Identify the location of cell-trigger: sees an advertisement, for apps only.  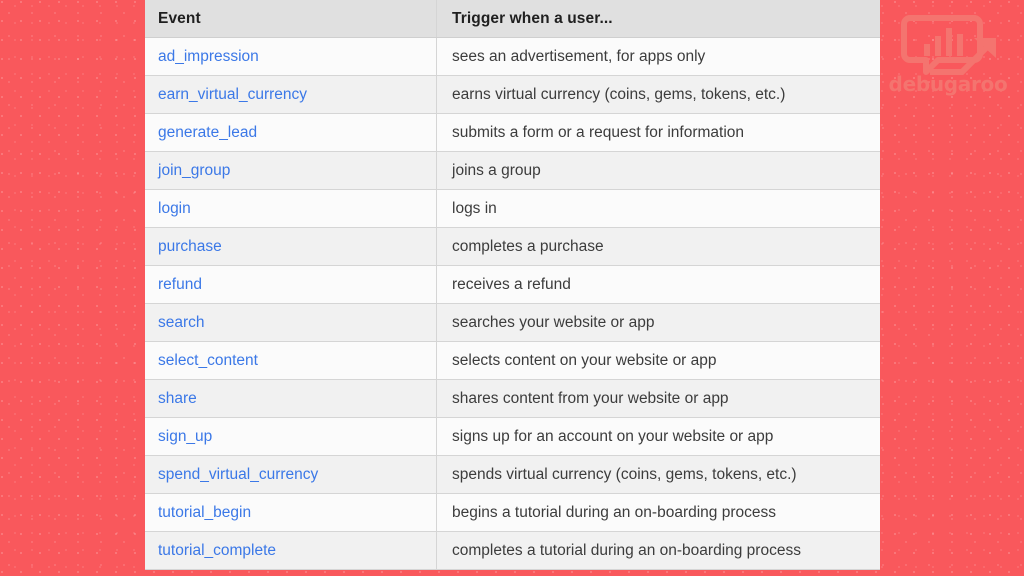
(658, 56).